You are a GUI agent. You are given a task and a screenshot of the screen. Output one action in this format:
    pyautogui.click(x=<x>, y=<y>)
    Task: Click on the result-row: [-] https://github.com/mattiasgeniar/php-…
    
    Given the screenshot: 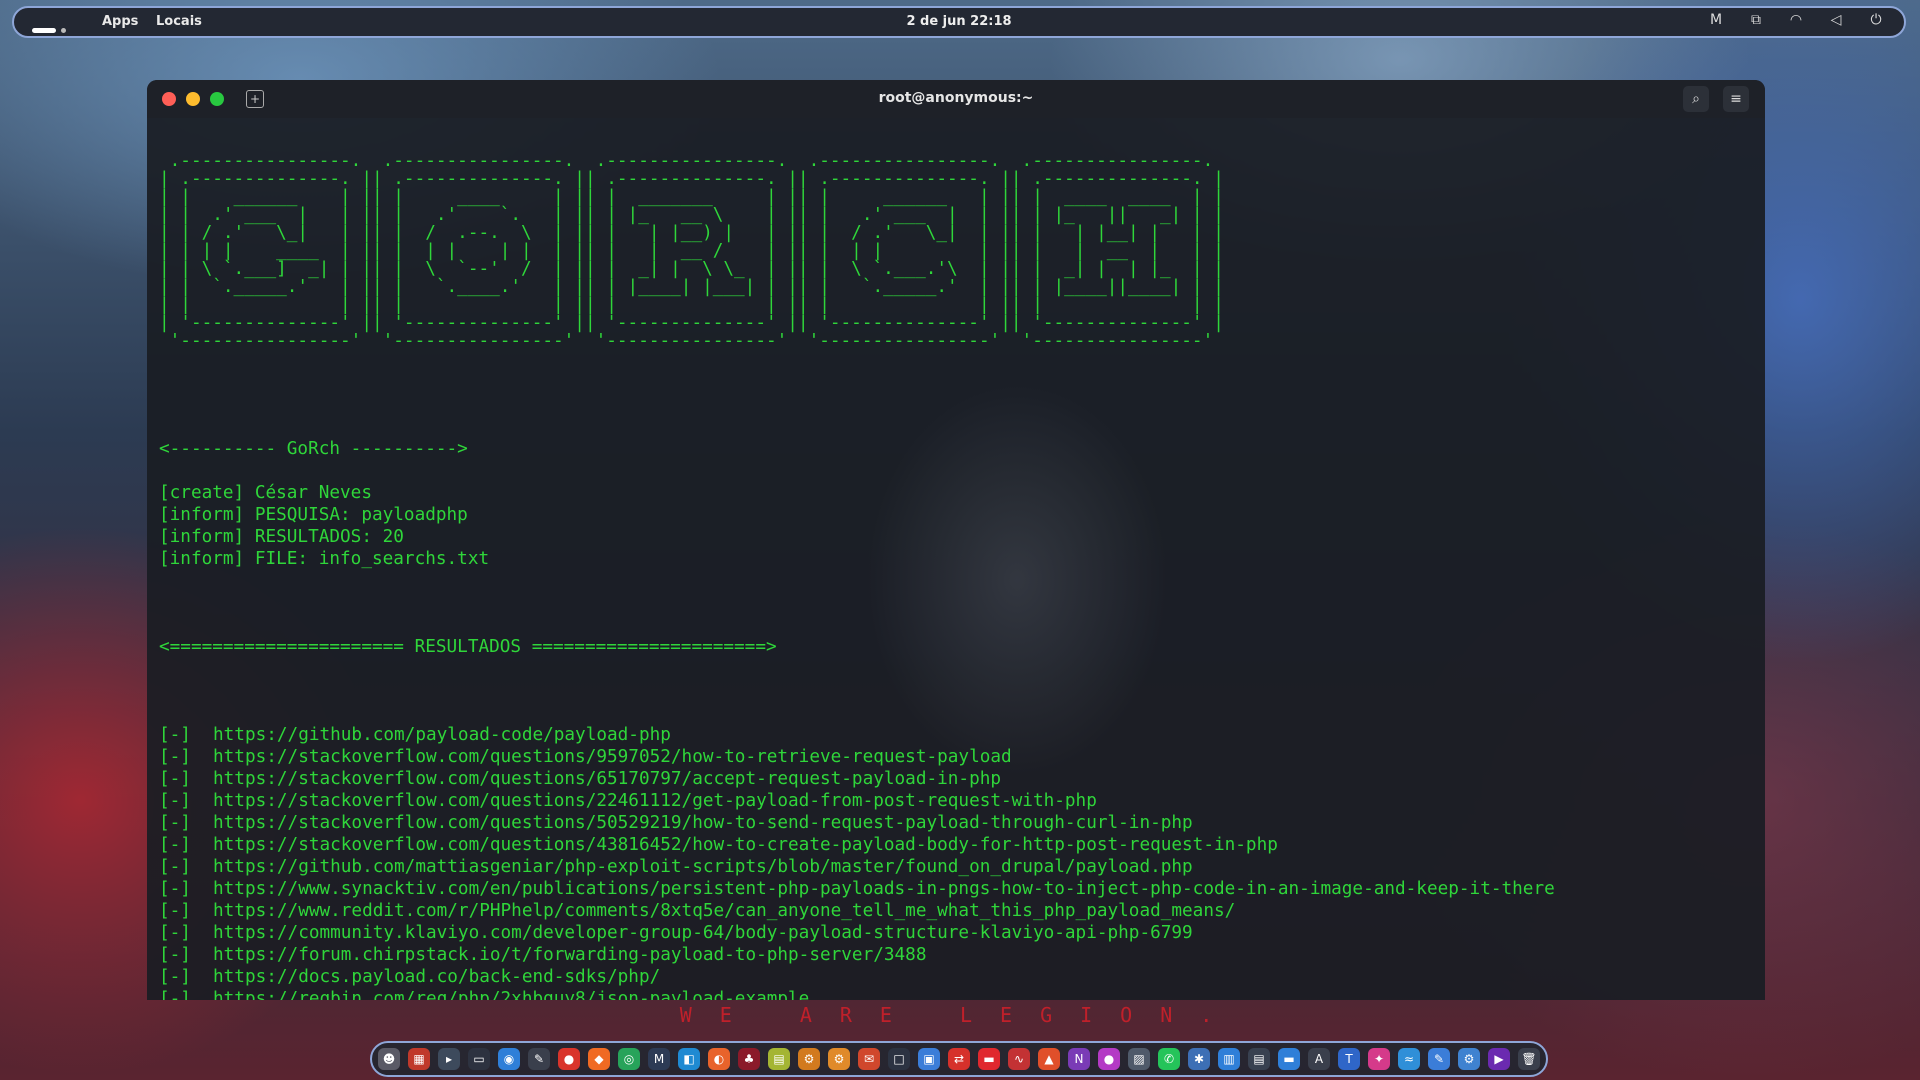 What is the action you would take?
    pyautogui.click(x=957, y=867)
    